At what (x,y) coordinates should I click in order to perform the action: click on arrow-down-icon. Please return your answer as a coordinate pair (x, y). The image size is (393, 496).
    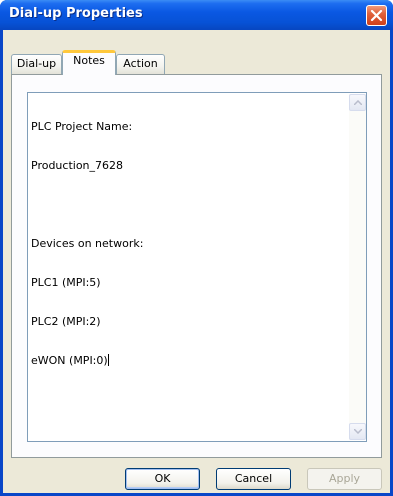
    Looking at the image, I should click on (358, 431).